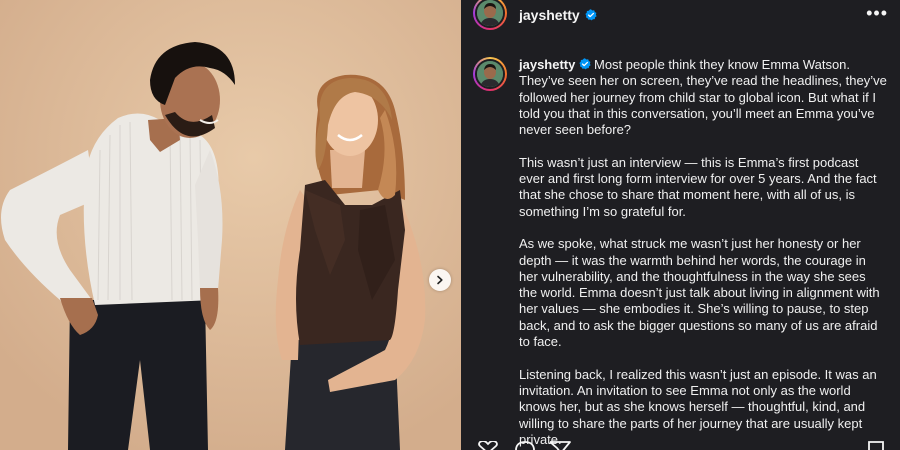 The image size is (900, 450). I want to click on next-image-button, so click(440, 280).